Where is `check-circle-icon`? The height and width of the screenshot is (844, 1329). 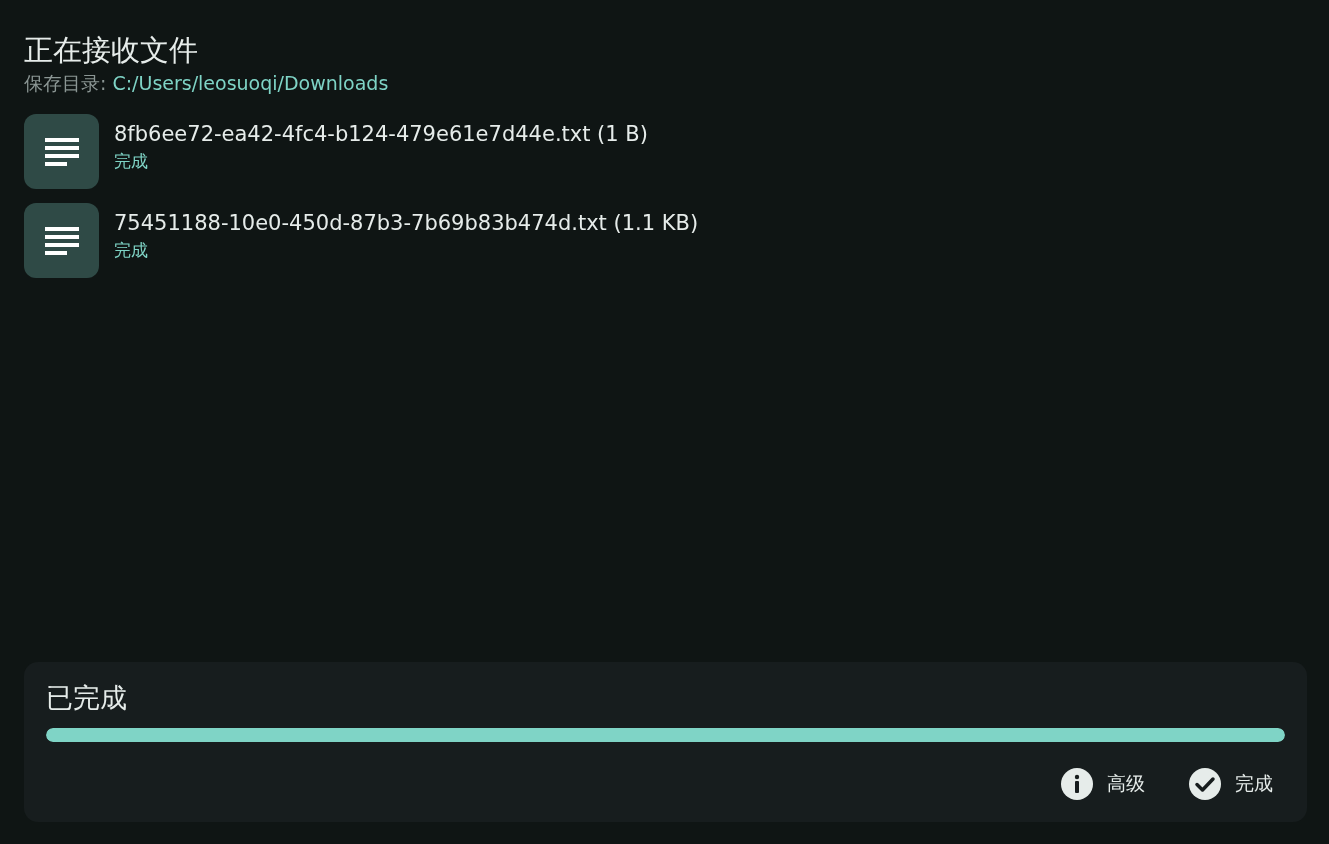
check-circle-icon is located at coordinates (1205, 784).